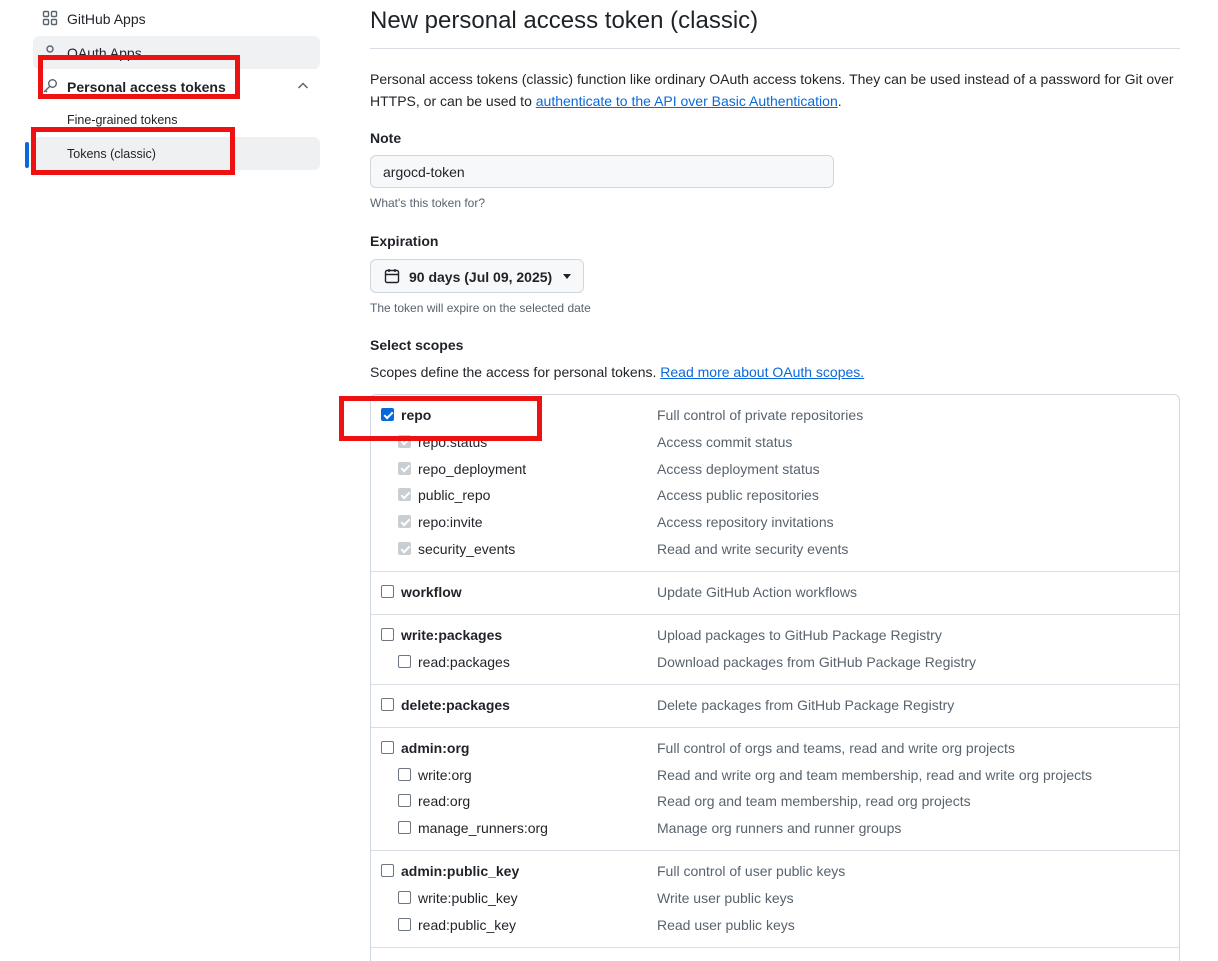 Image resolution: width=1218 pixels, height=961 pixels. I want to click on sidebar-item-personal-access-tokens: Personal access tokens, so click(176, 86).